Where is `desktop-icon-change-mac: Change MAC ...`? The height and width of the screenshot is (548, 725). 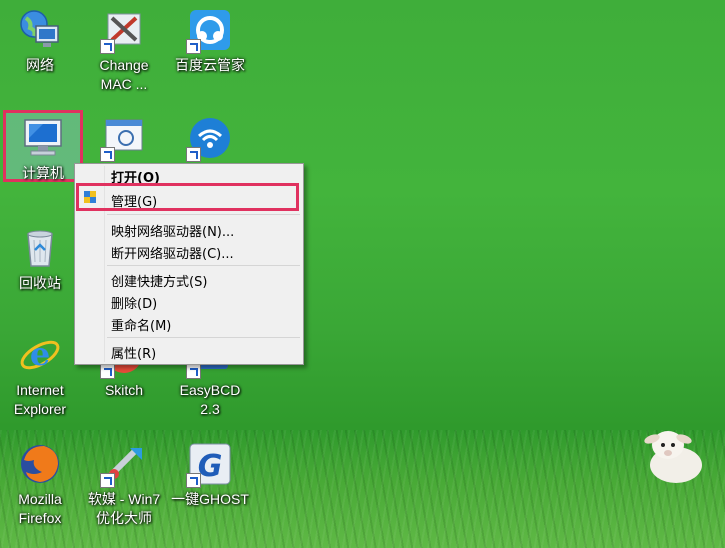 desktop-icon-change-mac: Change MAC ... is located at coordinates (124, 51).